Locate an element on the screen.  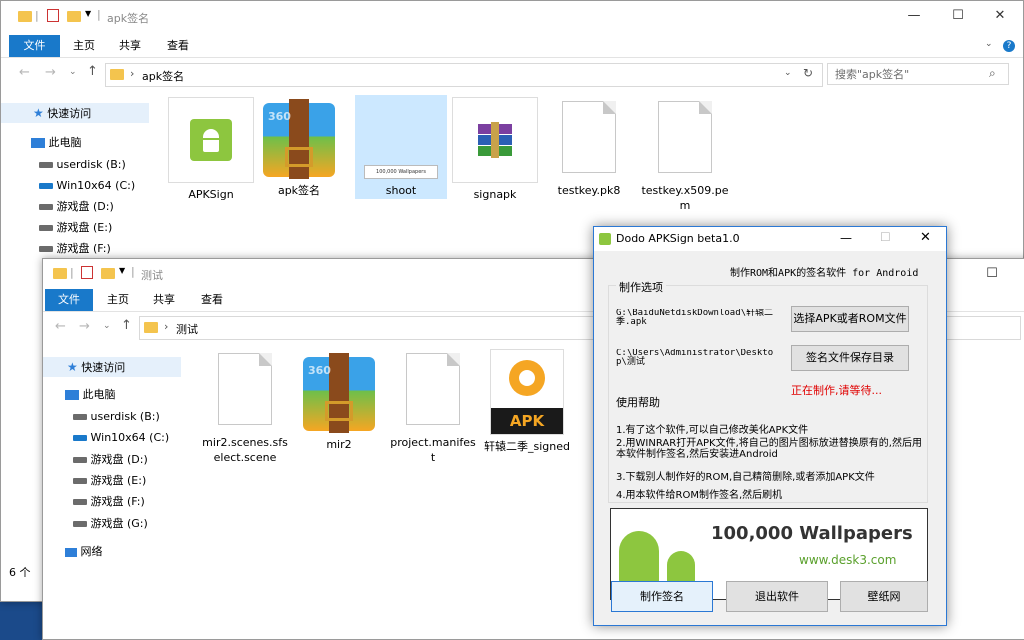
file-item: APK 轩辕二季_signed is located at coordinates (527, 401).